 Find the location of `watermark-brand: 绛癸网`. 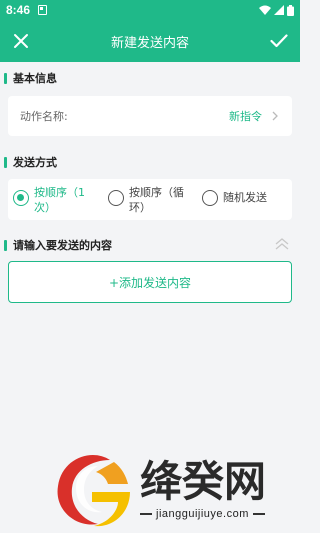

watermark-brand: 绛癸网 is located at coordinates (203, 481).